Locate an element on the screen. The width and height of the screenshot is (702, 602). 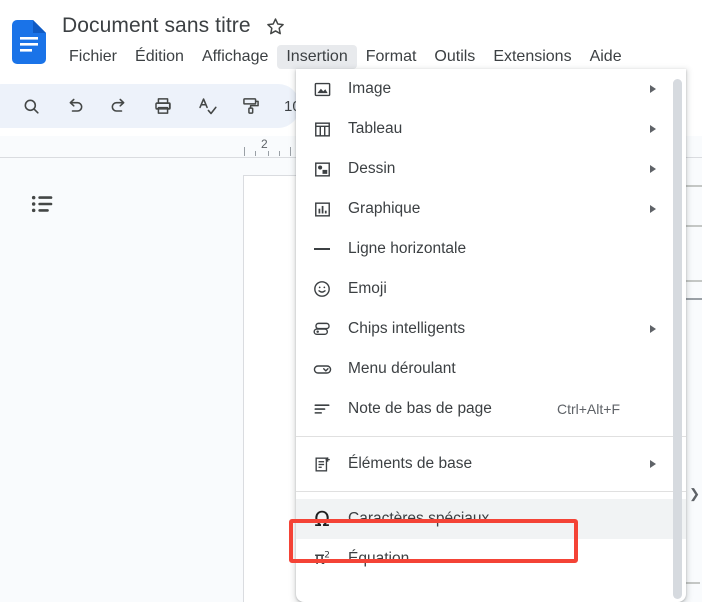
toolbar: 100 is located at coordinates (154, 106).